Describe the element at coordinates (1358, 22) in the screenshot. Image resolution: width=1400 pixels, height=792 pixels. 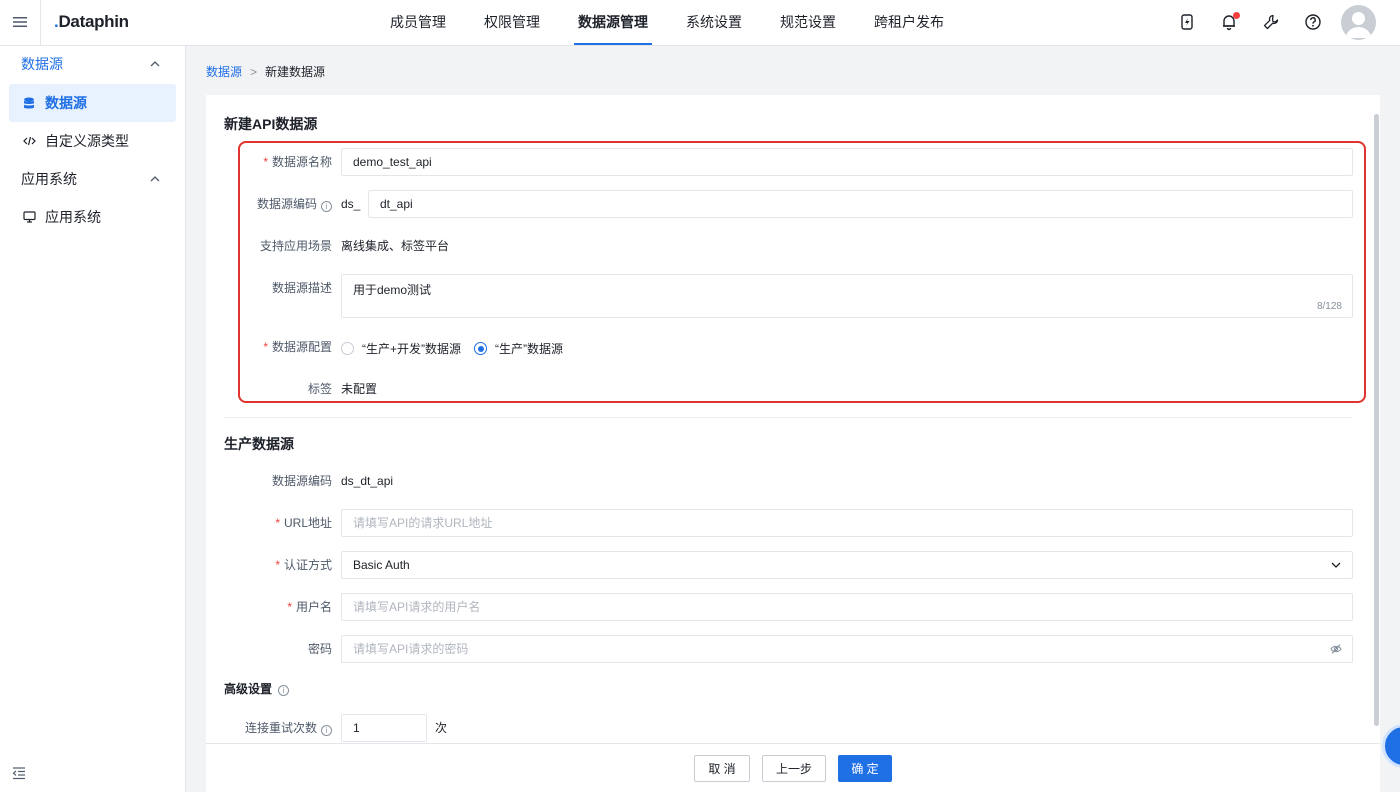
I see `avatar` at that location.